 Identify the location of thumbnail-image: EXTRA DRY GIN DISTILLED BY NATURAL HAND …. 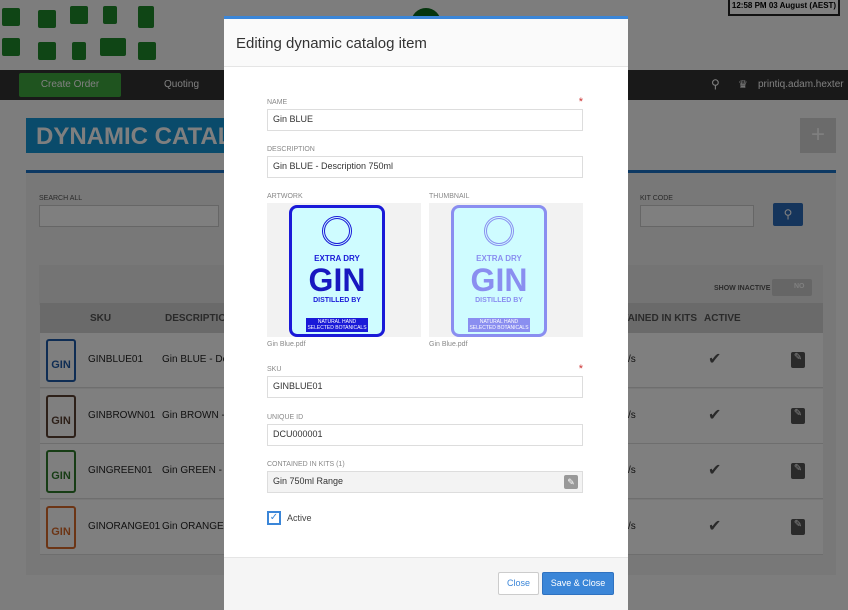
(506, 270).